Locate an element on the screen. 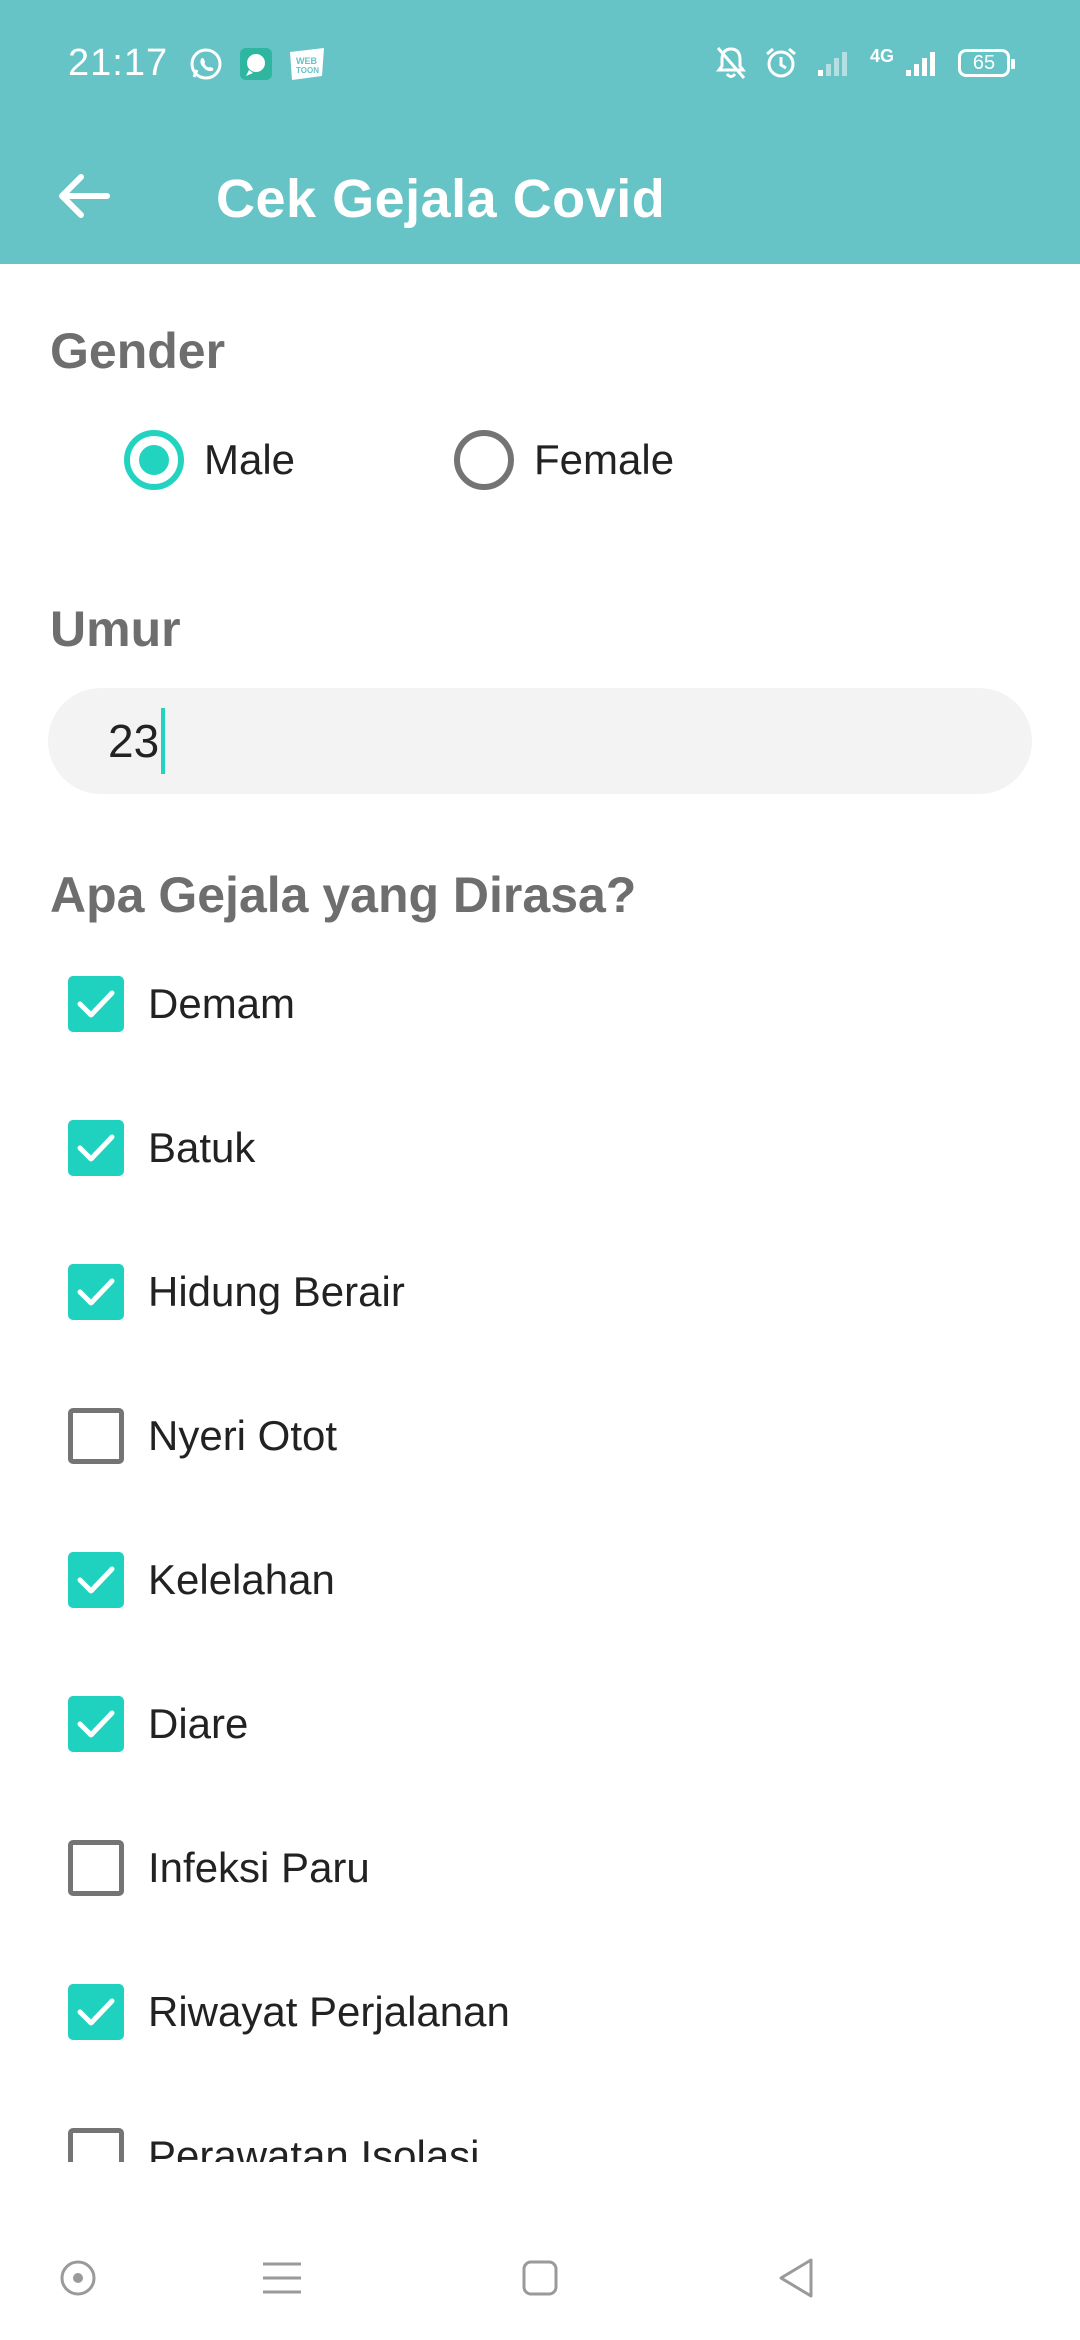 The image size is (1080, 2340). status-app-icons: WEB TOON is located at coordinates (257, 64).